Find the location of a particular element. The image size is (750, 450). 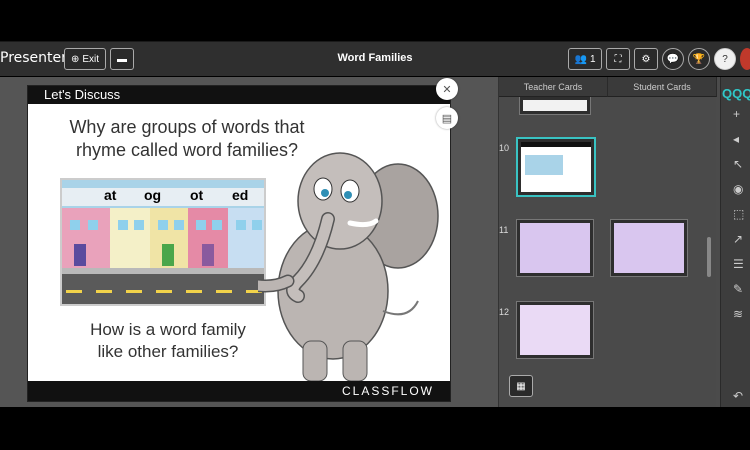

gear-icon: ⚙ is located at coordinates (646, 59).